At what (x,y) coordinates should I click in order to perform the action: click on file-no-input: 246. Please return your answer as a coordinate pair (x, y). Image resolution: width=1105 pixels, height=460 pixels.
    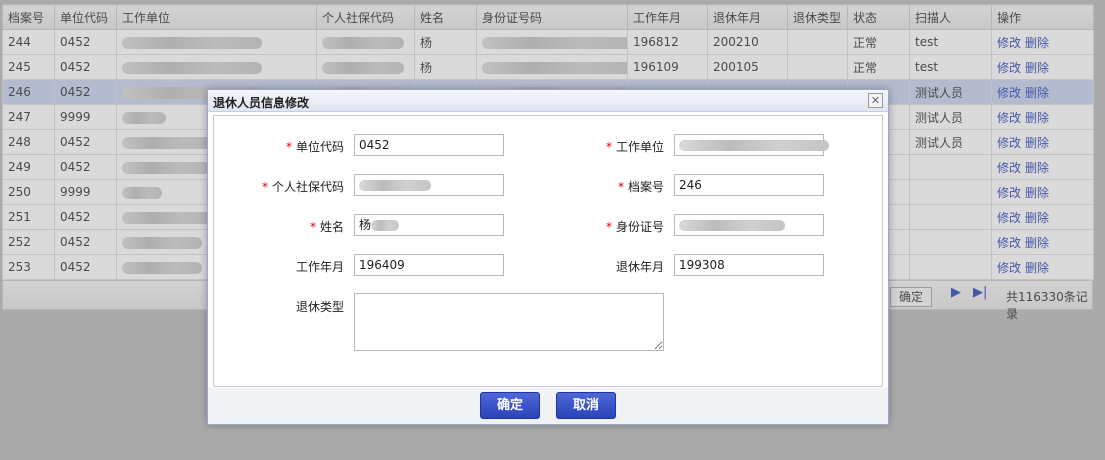
    Looking at the image, I should click on (749, 185).